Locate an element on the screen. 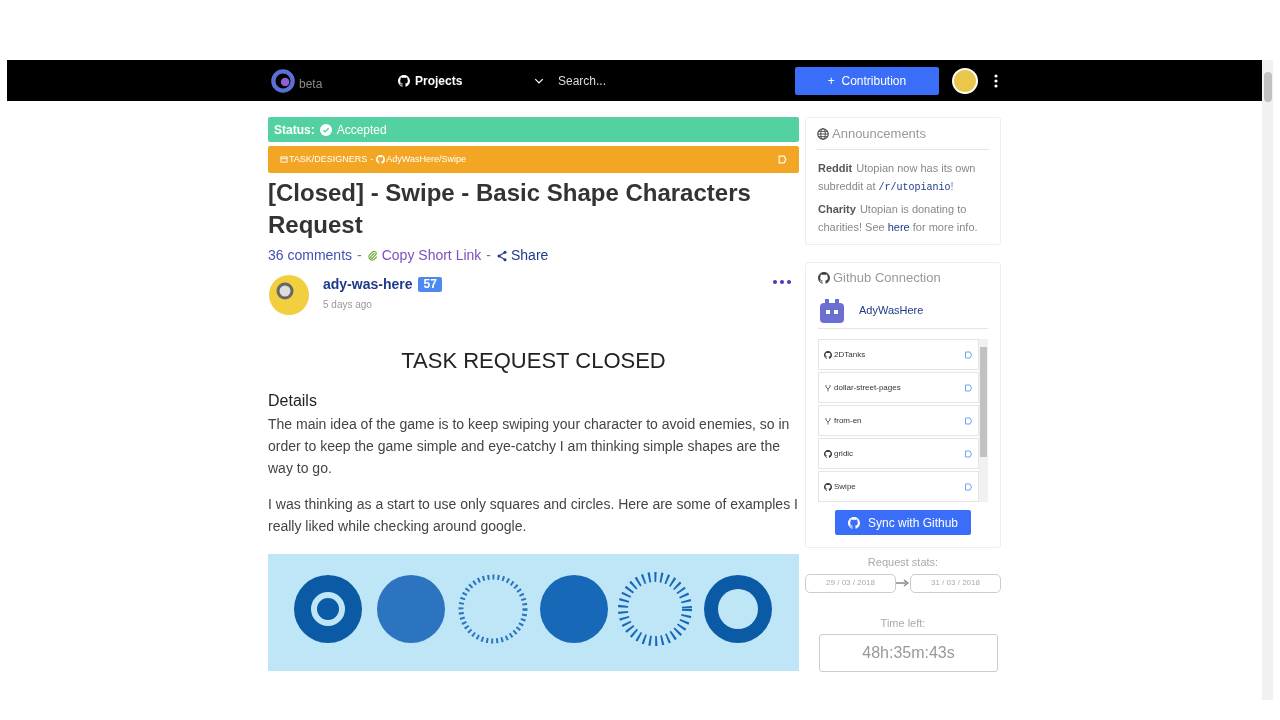 The width and height of the screenshot is (1280, 720). announcement-text: Charity Utopian is donating to charities! See here for more info. is located at coordinates (898, 218).